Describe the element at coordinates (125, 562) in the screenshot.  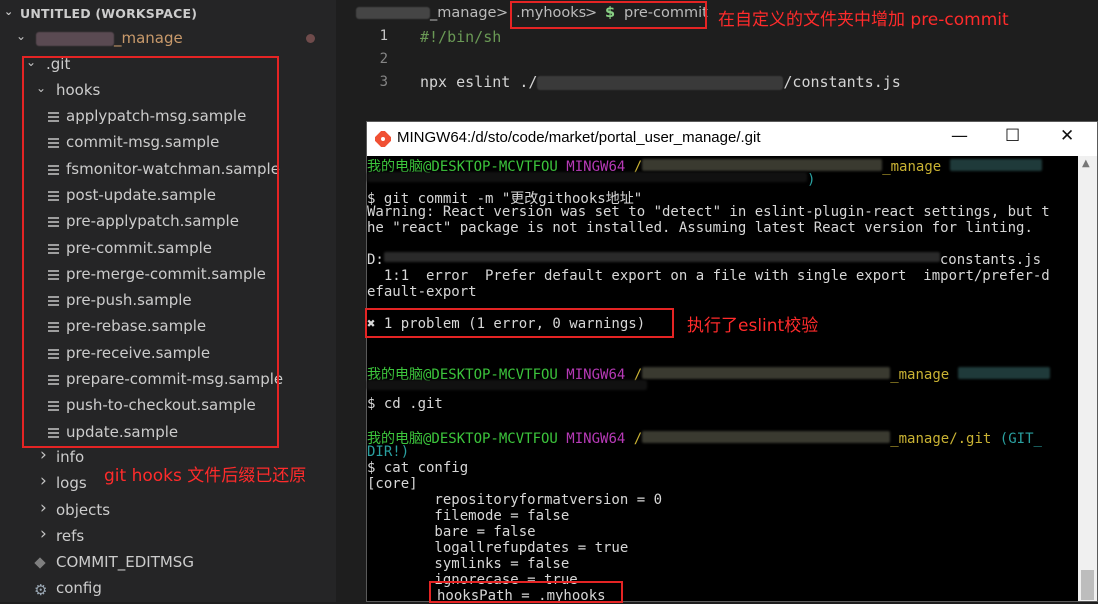
I see `file-label: COMMIT_EDITMSG` at that location.